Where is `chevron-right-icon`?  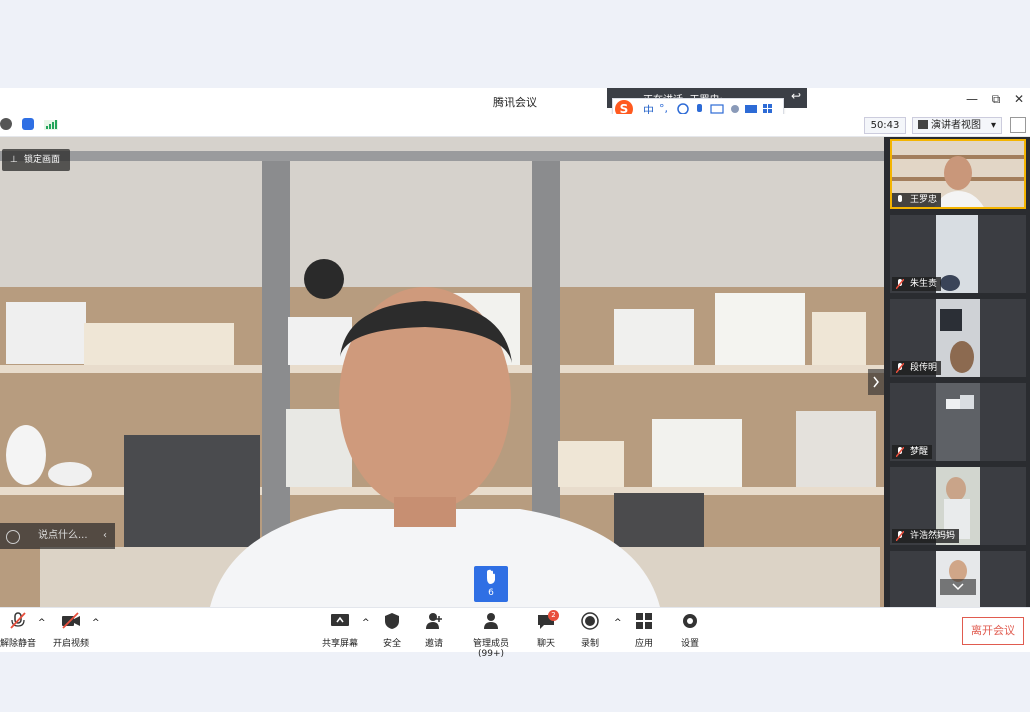 chevron-right-icon is located at coordinates (876, 382).